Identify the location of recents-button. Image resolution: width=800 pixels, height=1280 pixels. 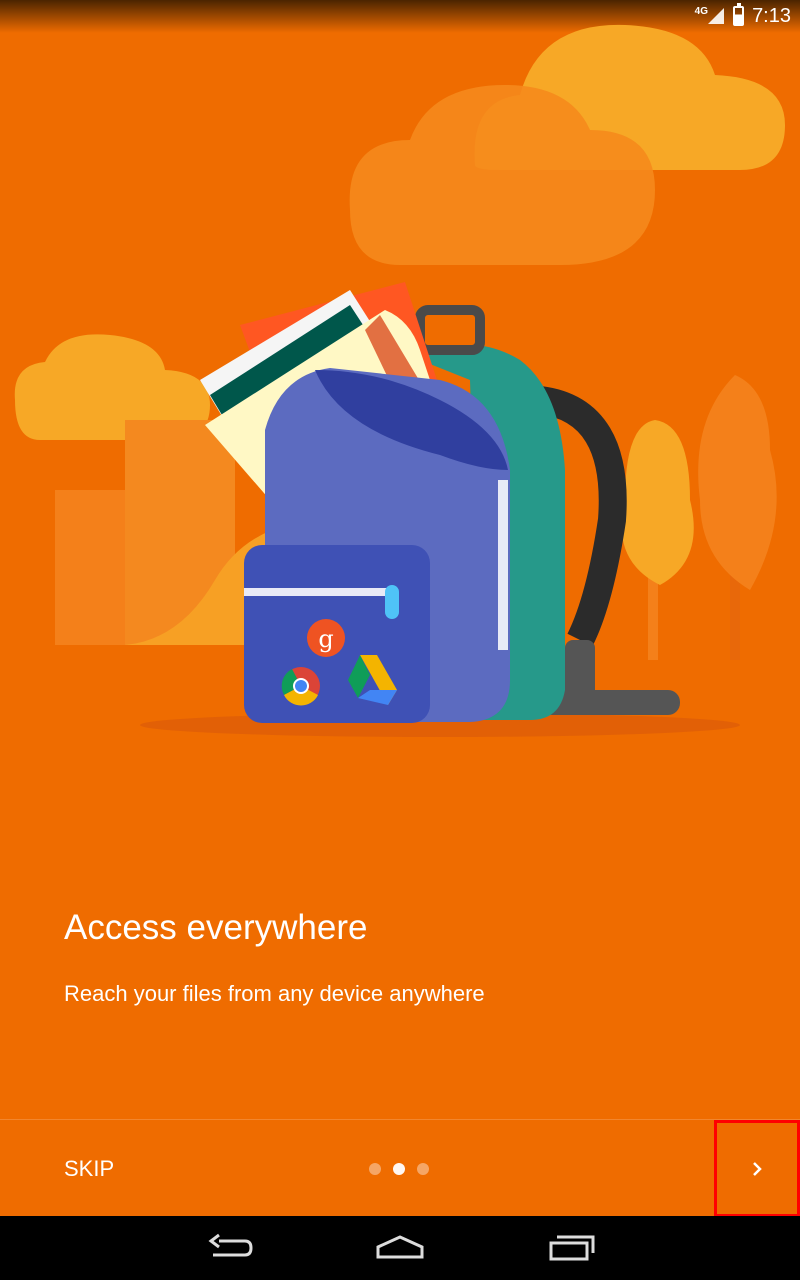
(571, 1248).